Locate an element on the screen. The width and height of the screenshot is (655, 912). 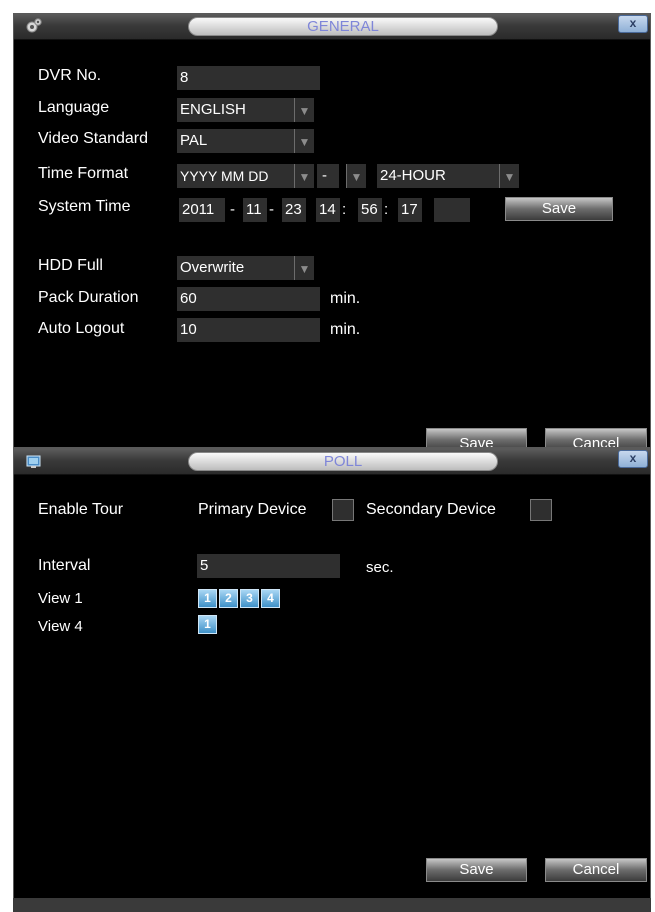
year-field: 2011 is located at coordinates (202, 210).